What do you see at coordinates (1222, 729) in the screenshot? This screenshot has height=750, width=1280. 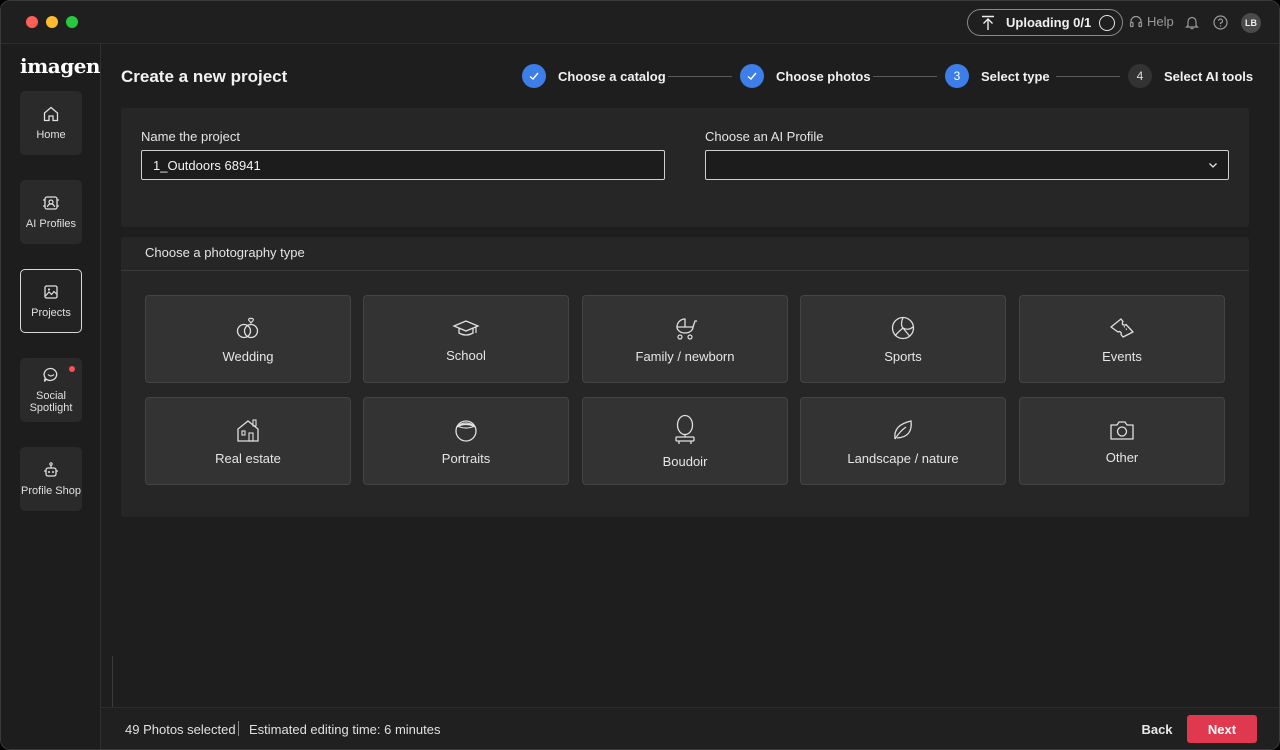 I see `next-button: Next` at bounding box center [1222, 729].